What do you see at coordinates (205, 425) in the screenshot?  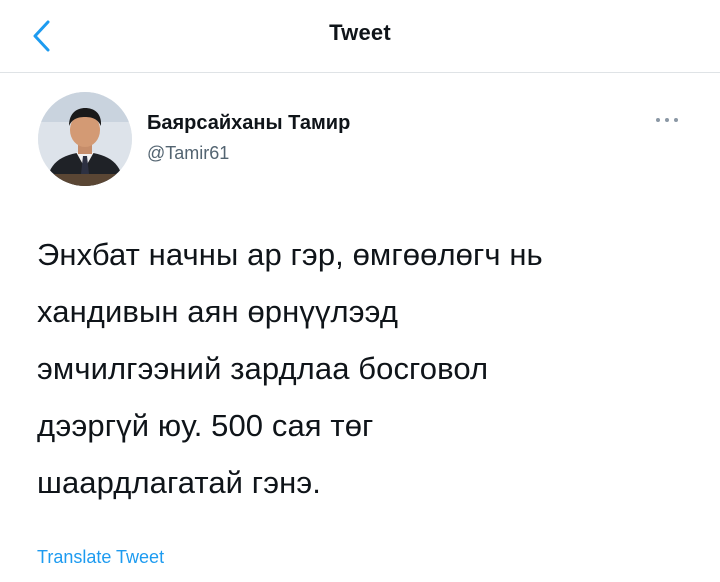 I see `tweet-text-line: дээргүй юу. 500 сая төг` at bounding box center [205, 425].